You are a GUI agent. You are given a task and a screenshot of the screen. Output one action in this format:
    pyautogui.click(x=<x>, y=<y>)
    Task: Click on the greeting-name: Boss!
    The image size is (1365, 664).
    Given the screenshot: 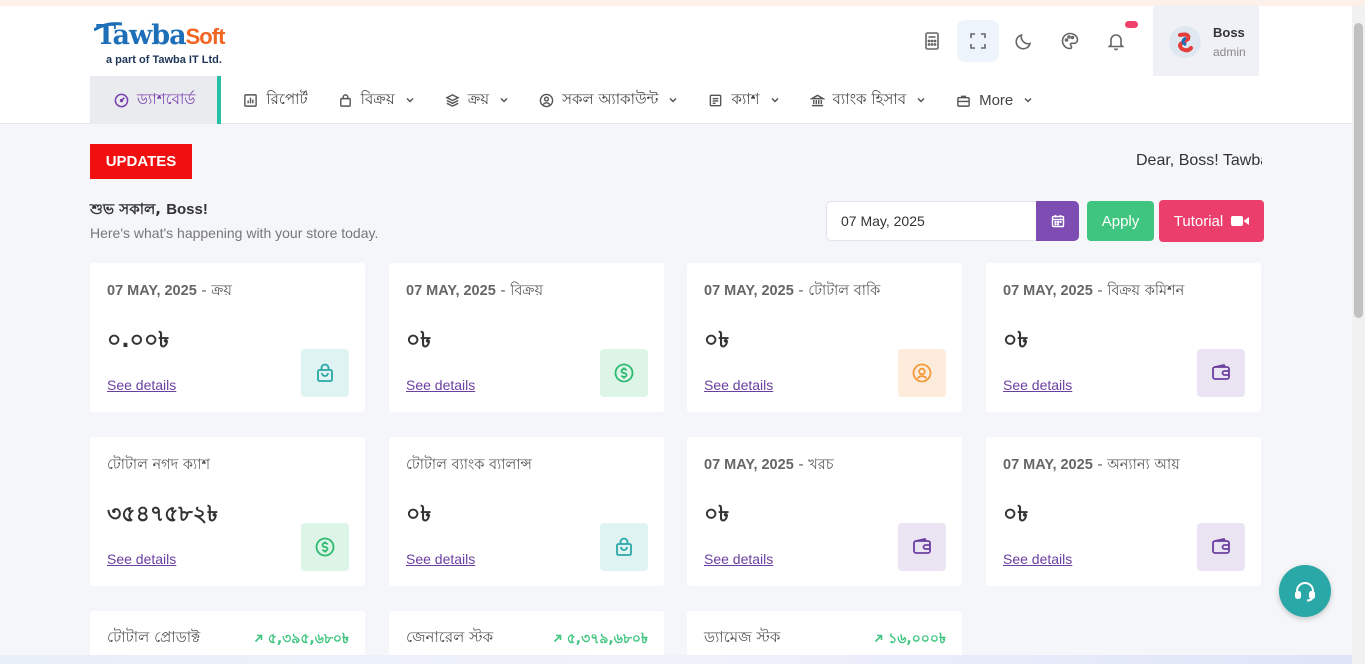 What is the action you would take?
    pyautogui.click(x=187, y=209)
    